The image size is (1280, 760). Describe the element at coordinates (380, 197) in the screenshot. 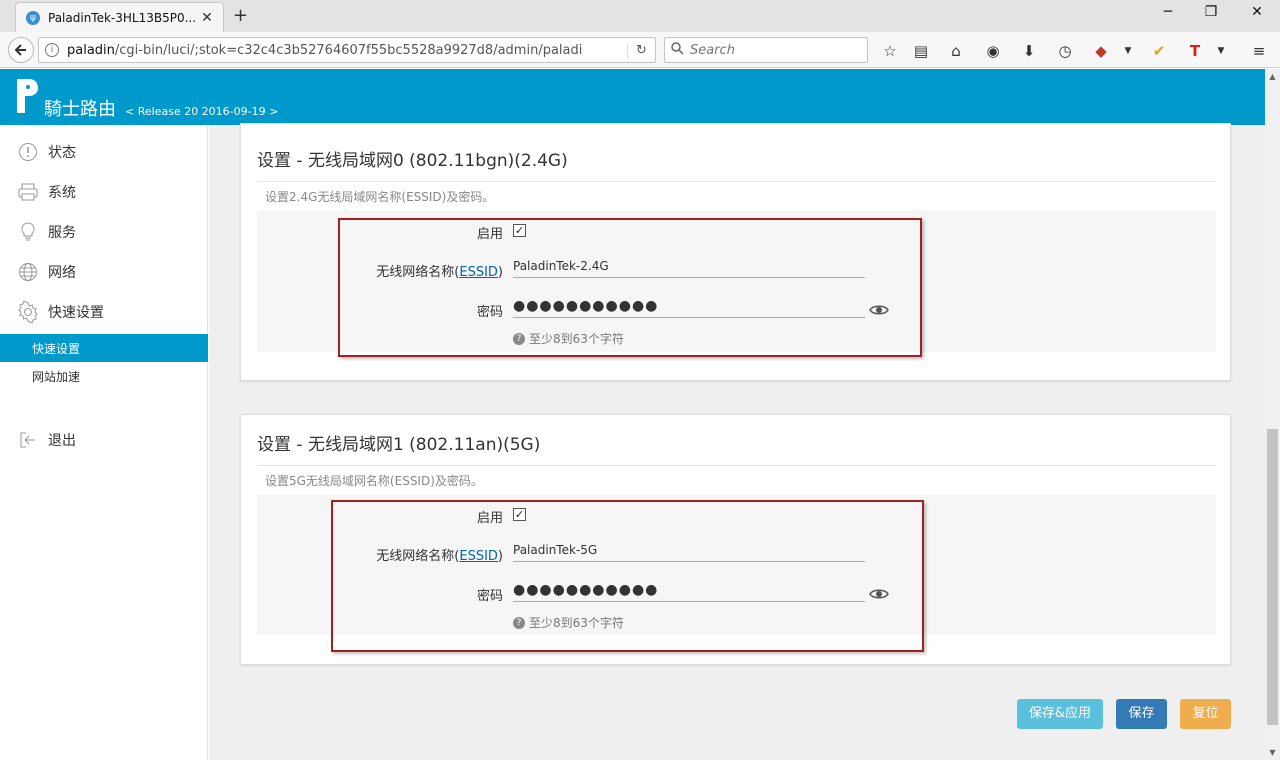

I see `wifi-2g-description: 设置2.4G无线局域网名称(ESSID)及密码。` at that location.